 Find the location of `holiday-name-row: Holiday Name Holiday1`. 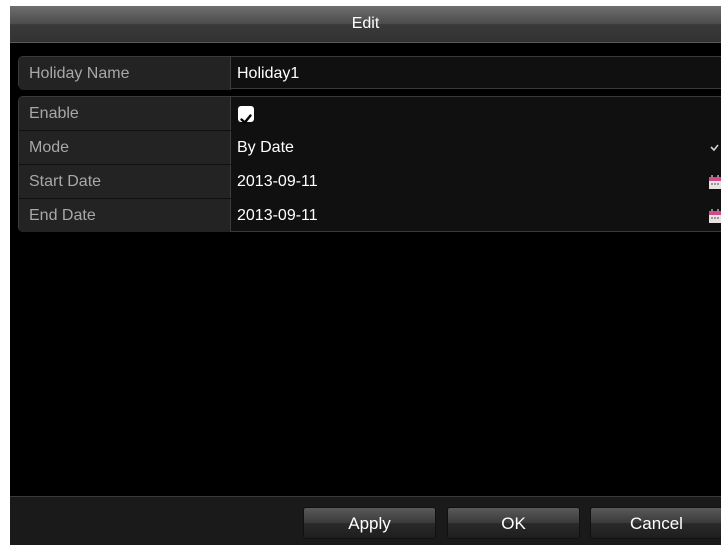

holiday-name-row: Holiday Name Holiday1 is located at coordinates (370, 73).